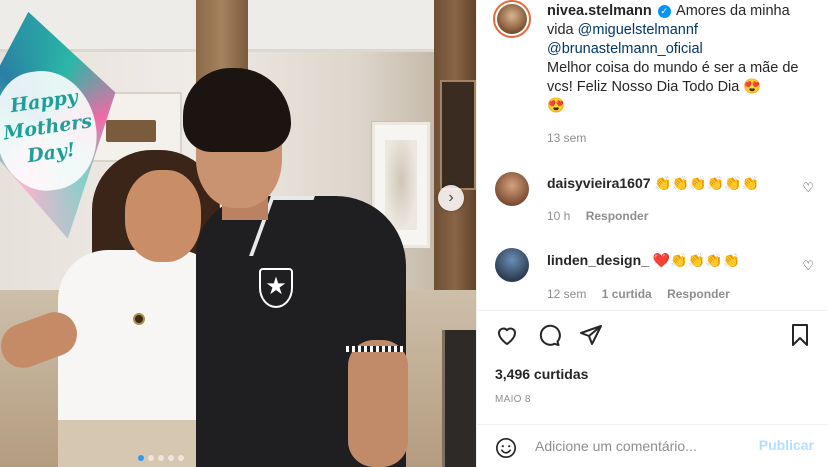 The image size is (828, 467). Describe the element at coordinates (375, 349) in the screenshot. I see `sleeve-trim` at that location.